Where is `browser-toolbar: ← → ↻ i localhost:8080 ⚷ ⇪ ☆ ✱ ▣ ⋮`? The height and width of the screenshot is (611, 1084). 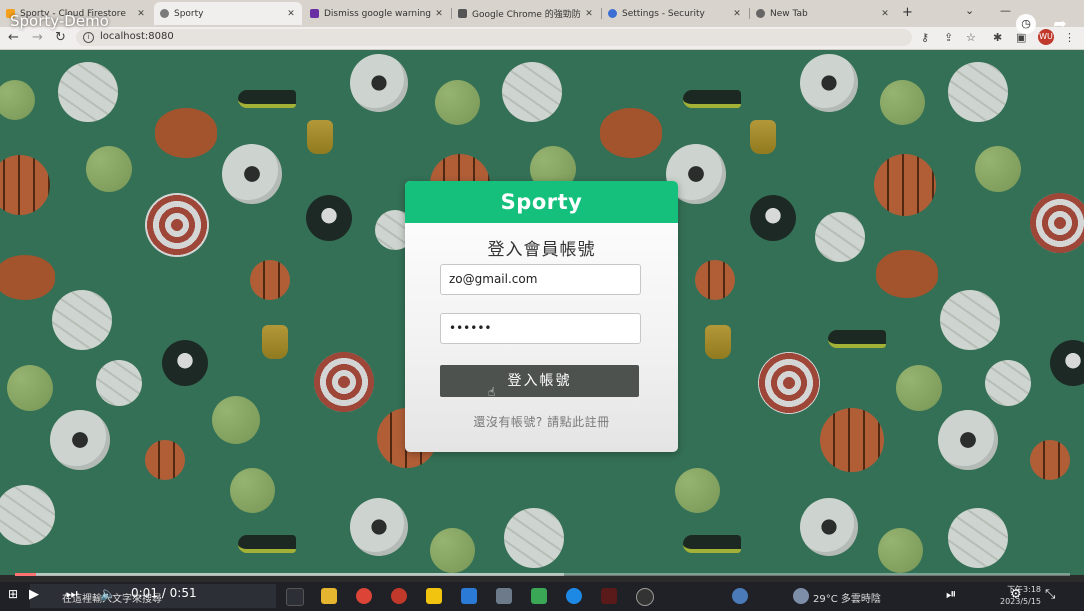
browser-toolbar: ← → ↻ i localhost:8080 ⚷ ⇪ ☆ ✱ ▣ ⋮ is located at coordinates (542, 38).